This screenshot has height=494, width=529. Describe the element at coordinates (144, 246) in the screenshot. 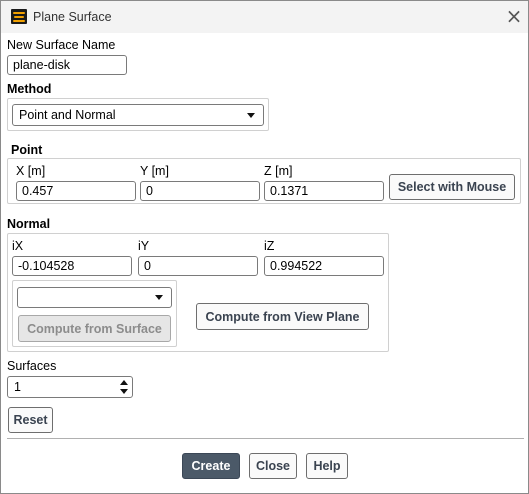

I see `normal-iy-label: iY` at that location.